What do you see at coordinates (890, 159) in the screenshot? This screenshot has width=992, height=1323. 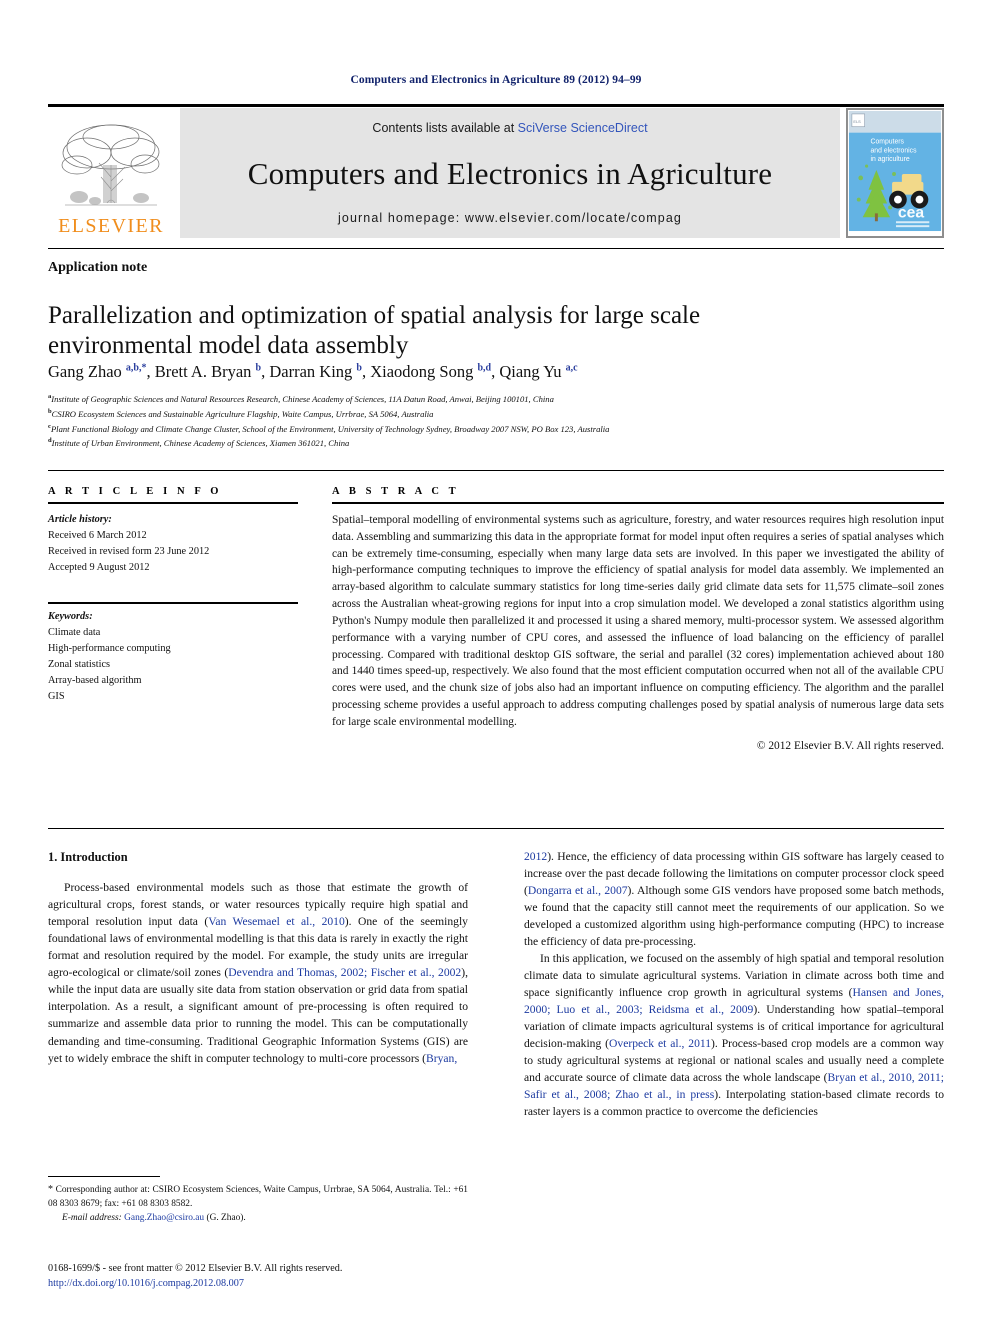 I see `svg-text: in agriculture` at bounding box center [890, 159].